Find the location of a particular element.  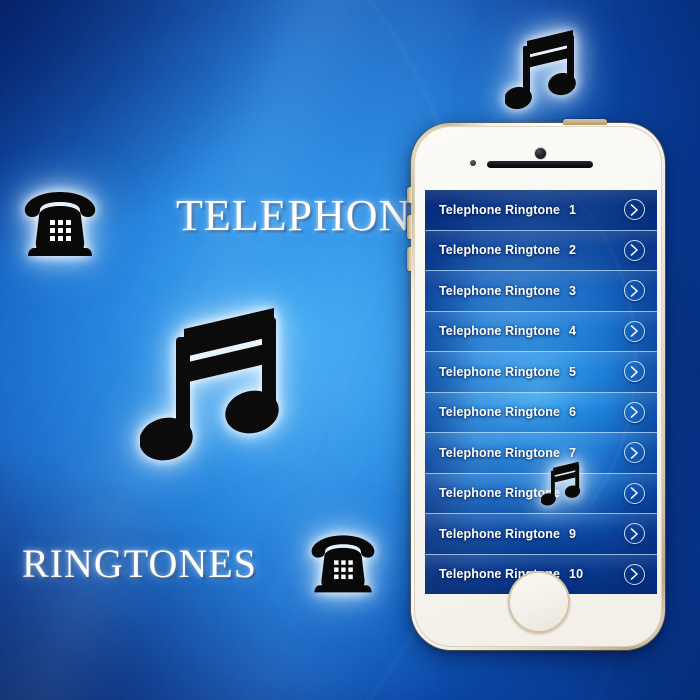

list-item-text: Telephone Ringtone 8 is located at coordinates (507, 493).